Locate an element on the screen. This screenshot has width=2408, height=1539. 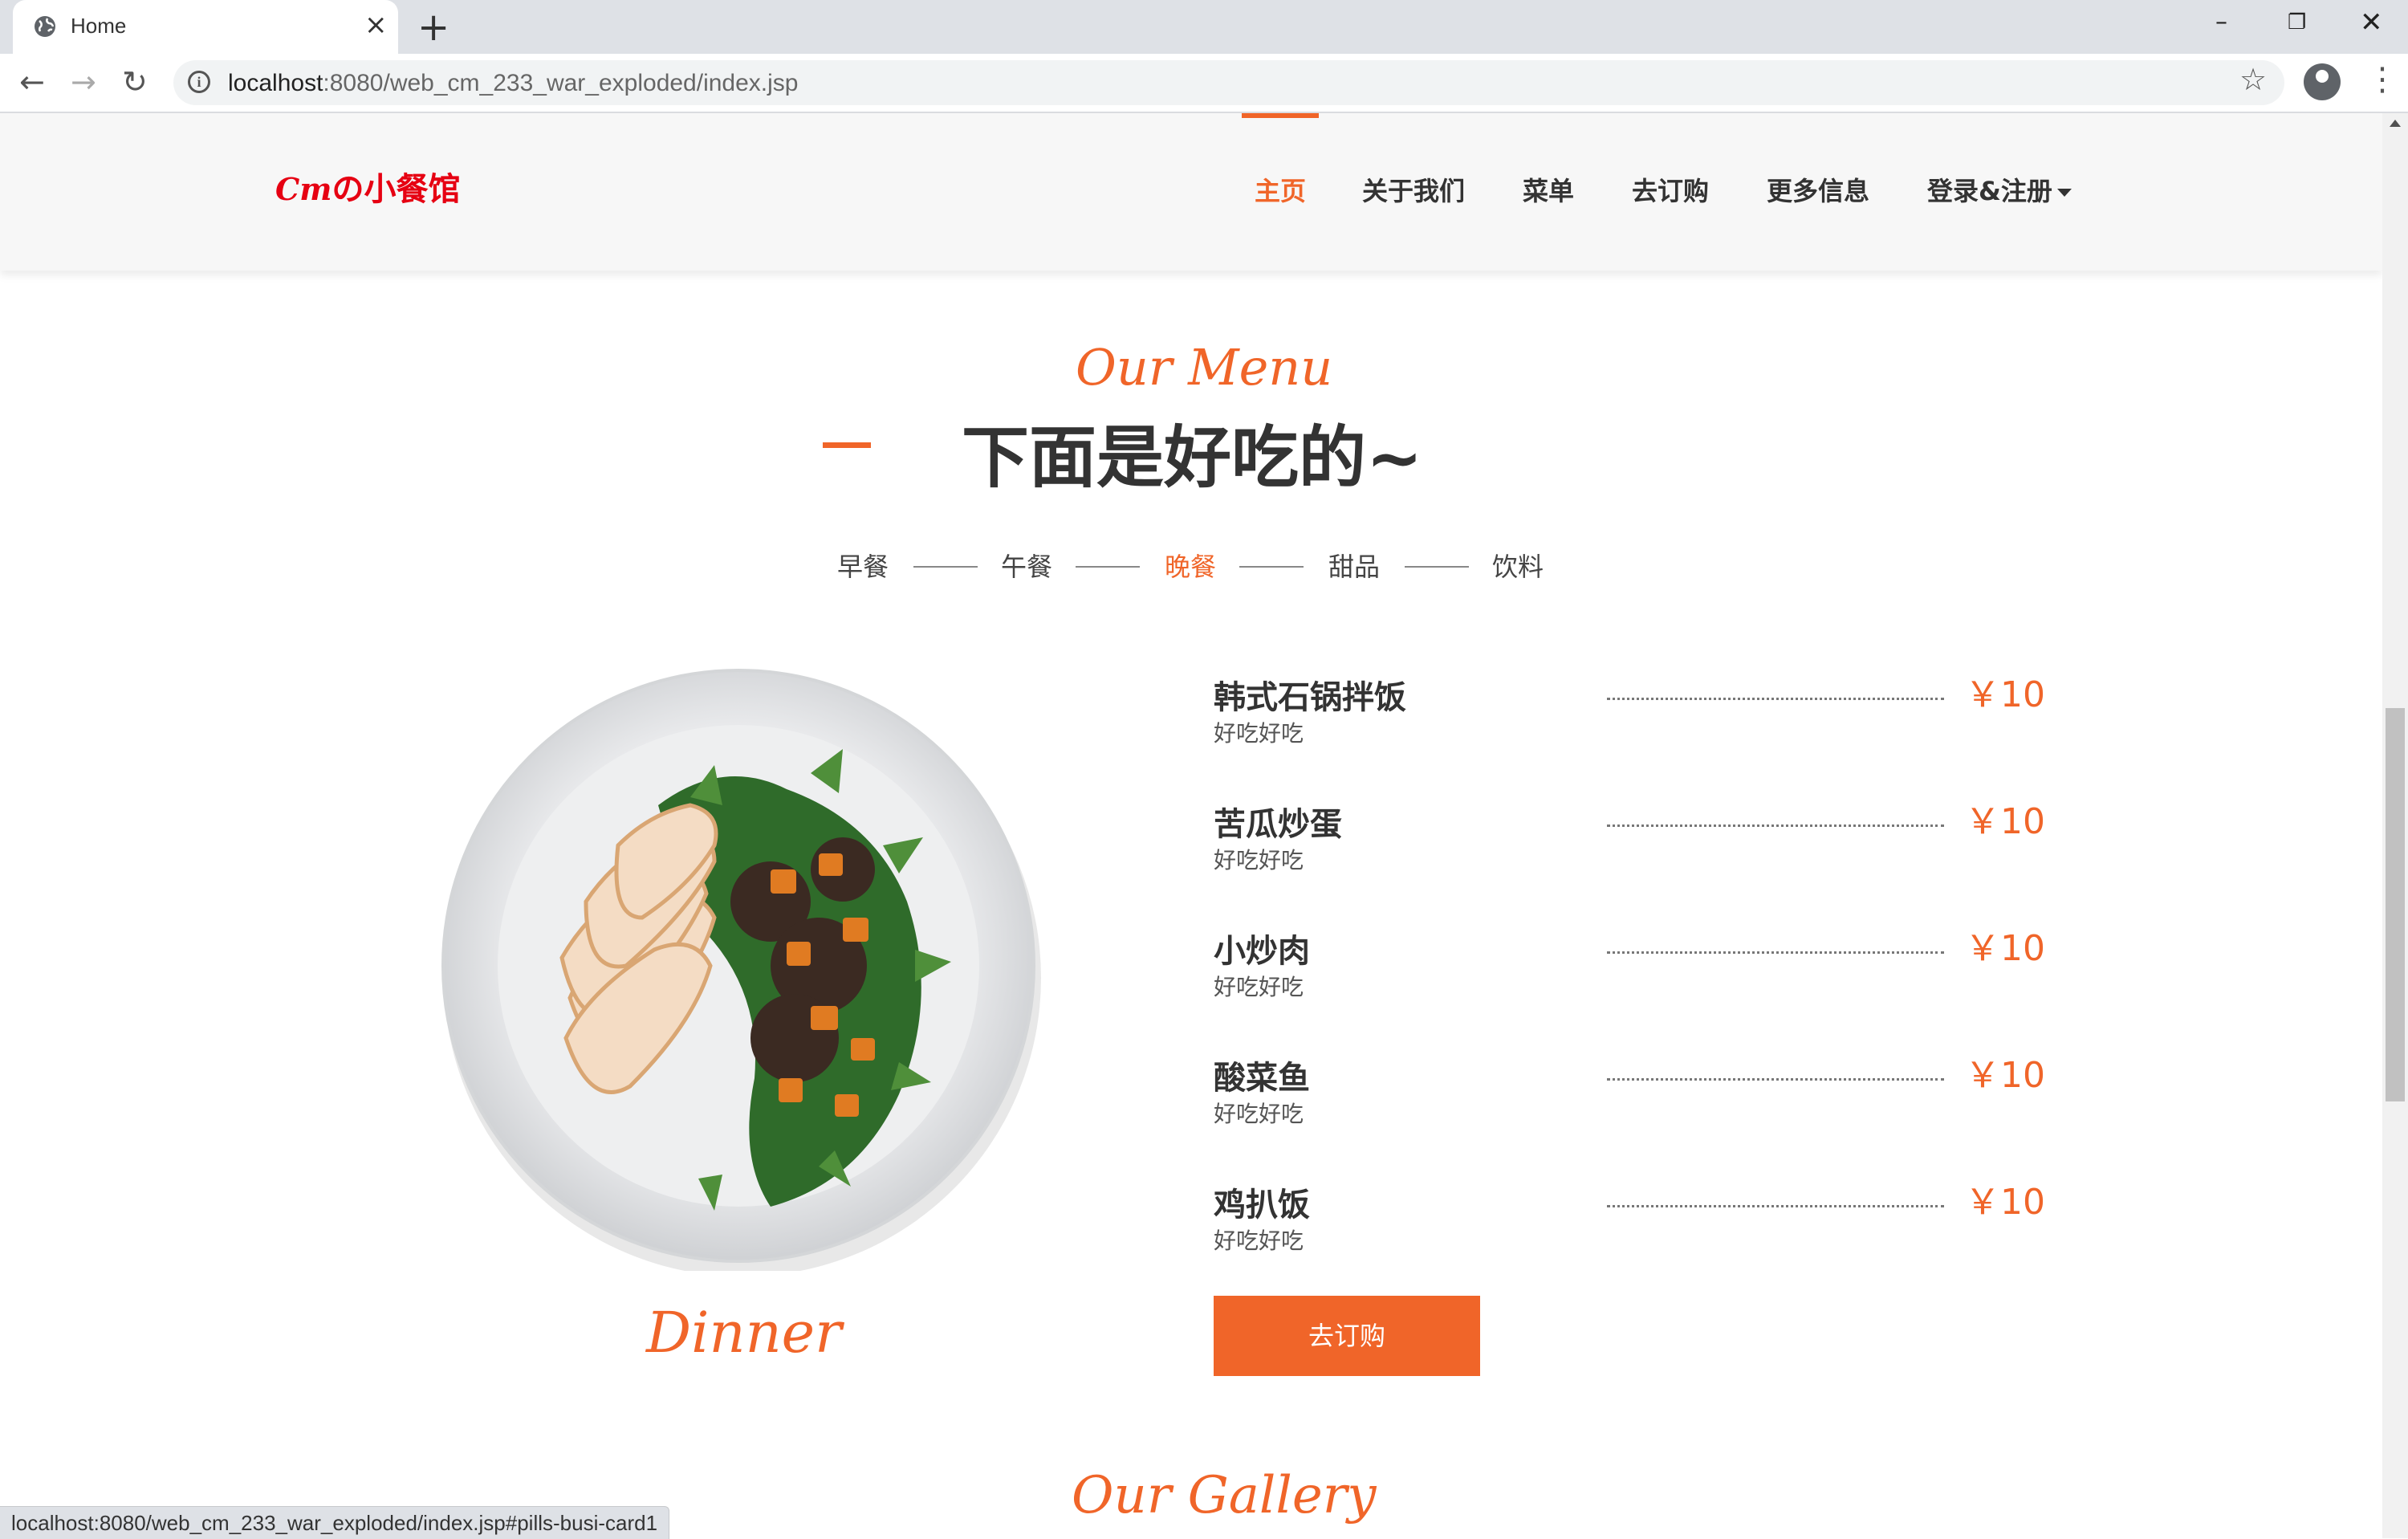
dish-name: 酸菜鱼 is located at coordinates (1262, 1079).